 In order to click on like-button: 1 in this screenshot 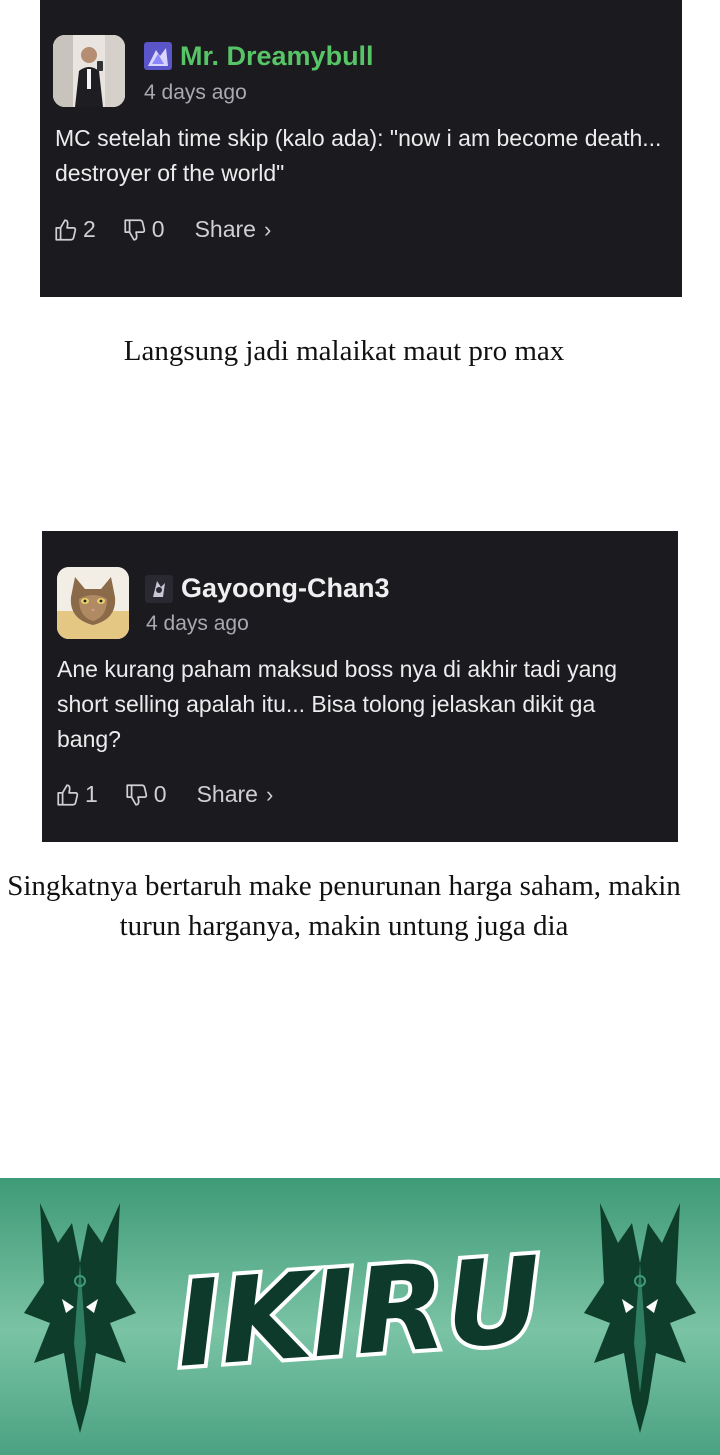, I will do `click(76, 794)`.